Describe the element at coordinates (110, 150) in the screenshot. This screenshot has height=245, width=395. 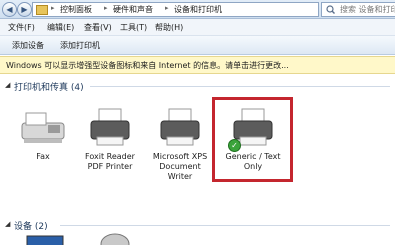
I see `device-foxit-pdf-printer: Foxit Reader PDF Printer` at that location.